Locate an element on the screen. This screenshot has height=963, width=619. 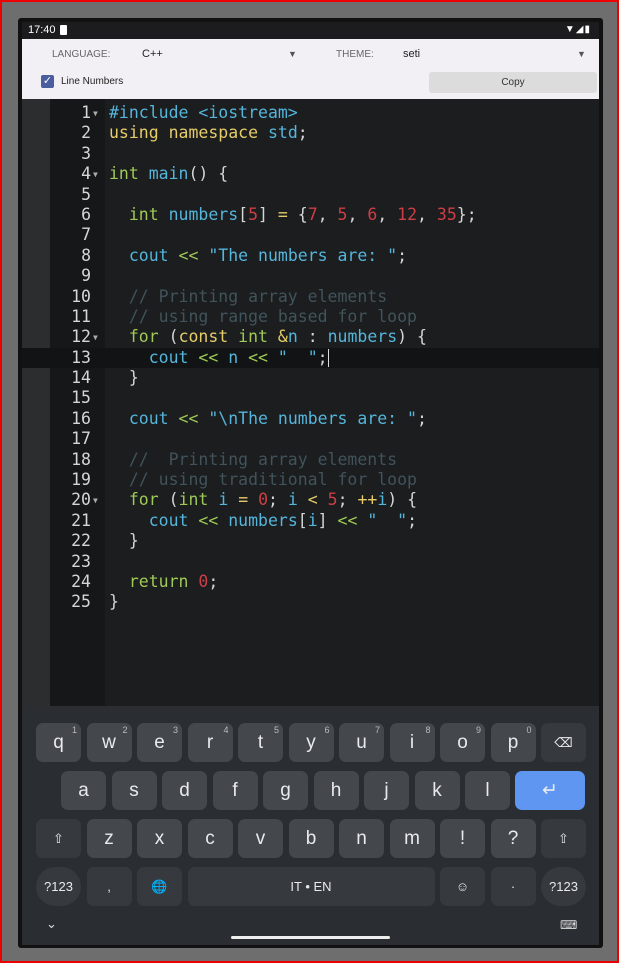
symbols-key-left: ?123 is located at coordinates (58, 886).